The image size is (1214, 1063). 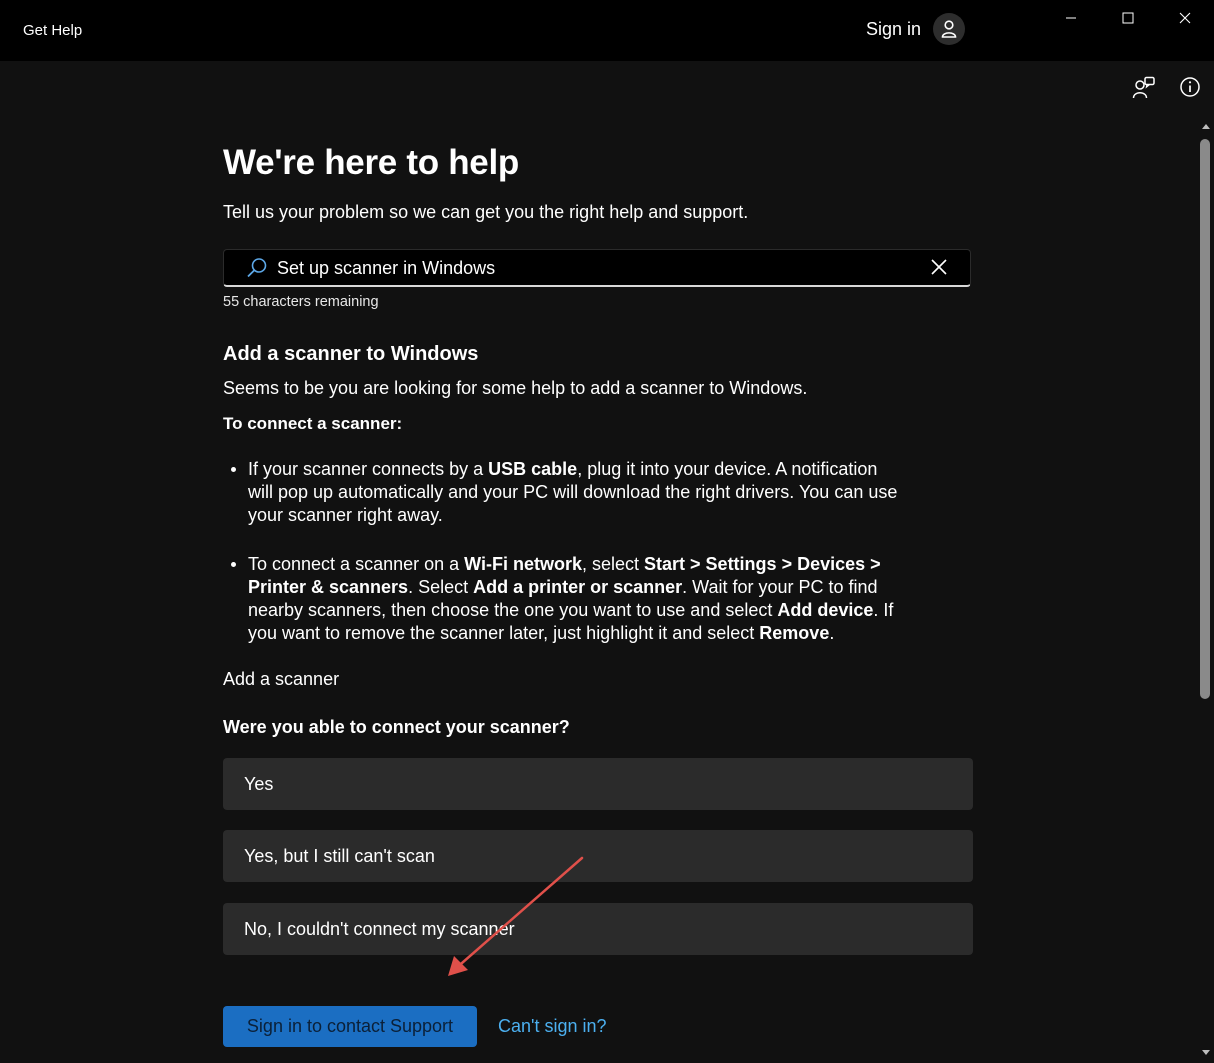 What do you see at coordinates (552, 1026) in the screenshot?
I see `cant-sign-in-link: Can't sign in?` at bounding box center [552, 1026].